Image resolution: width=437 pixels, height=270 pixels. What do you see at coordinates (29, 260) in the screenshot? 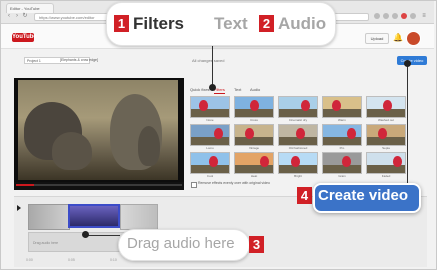
I see `timeline-tick: 0:00` at bounding box center [29, 260].